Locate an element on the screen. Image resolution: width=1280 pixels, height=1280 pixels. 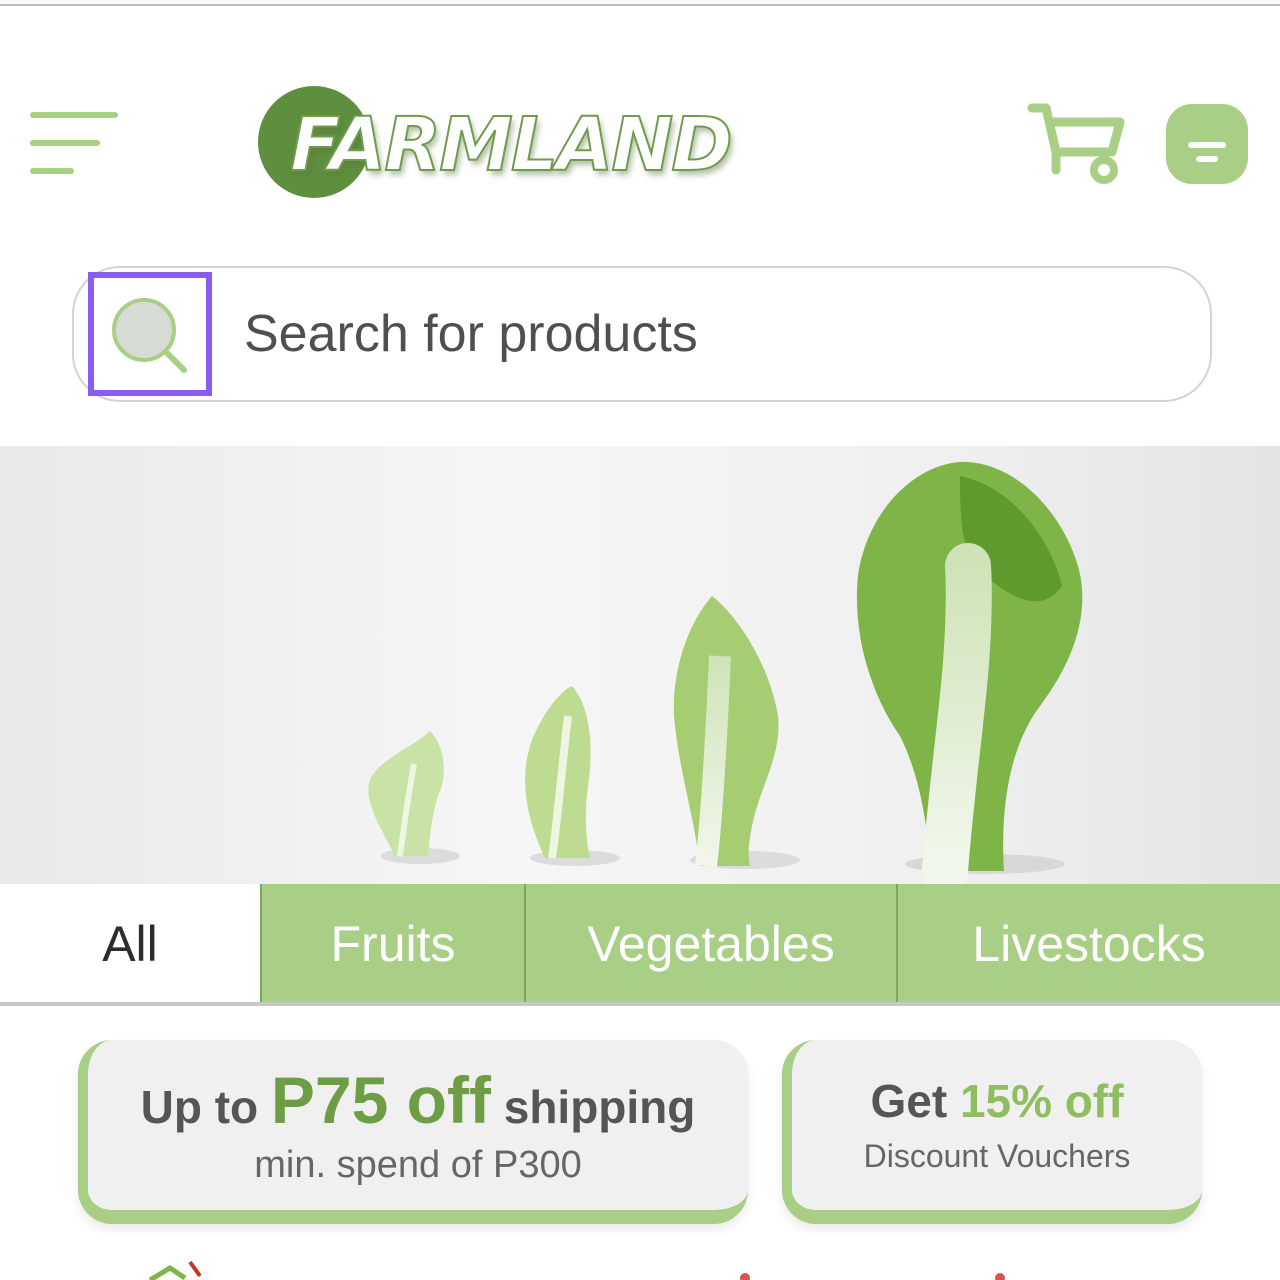
tab-fruits: Fruits is located at coordinates (392, 944).